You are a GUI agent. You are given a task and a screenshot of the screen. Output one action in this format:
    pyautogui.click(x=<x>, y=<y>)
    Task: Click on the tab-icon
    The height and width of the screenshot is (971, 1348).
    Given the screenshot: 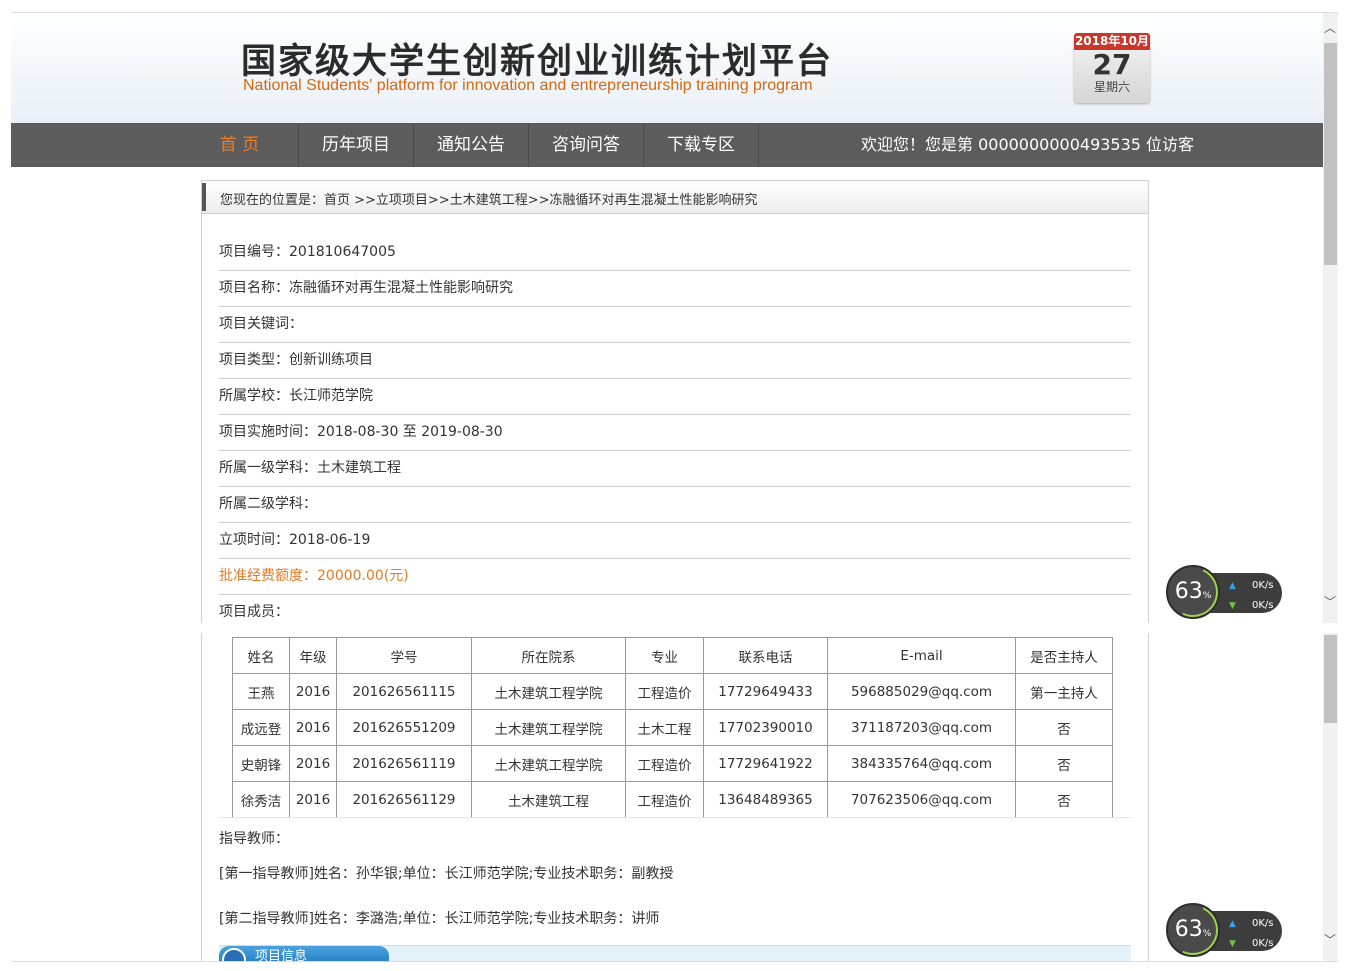 What is the action you would take?
    pyautogui.click(x=234, y=954)
    